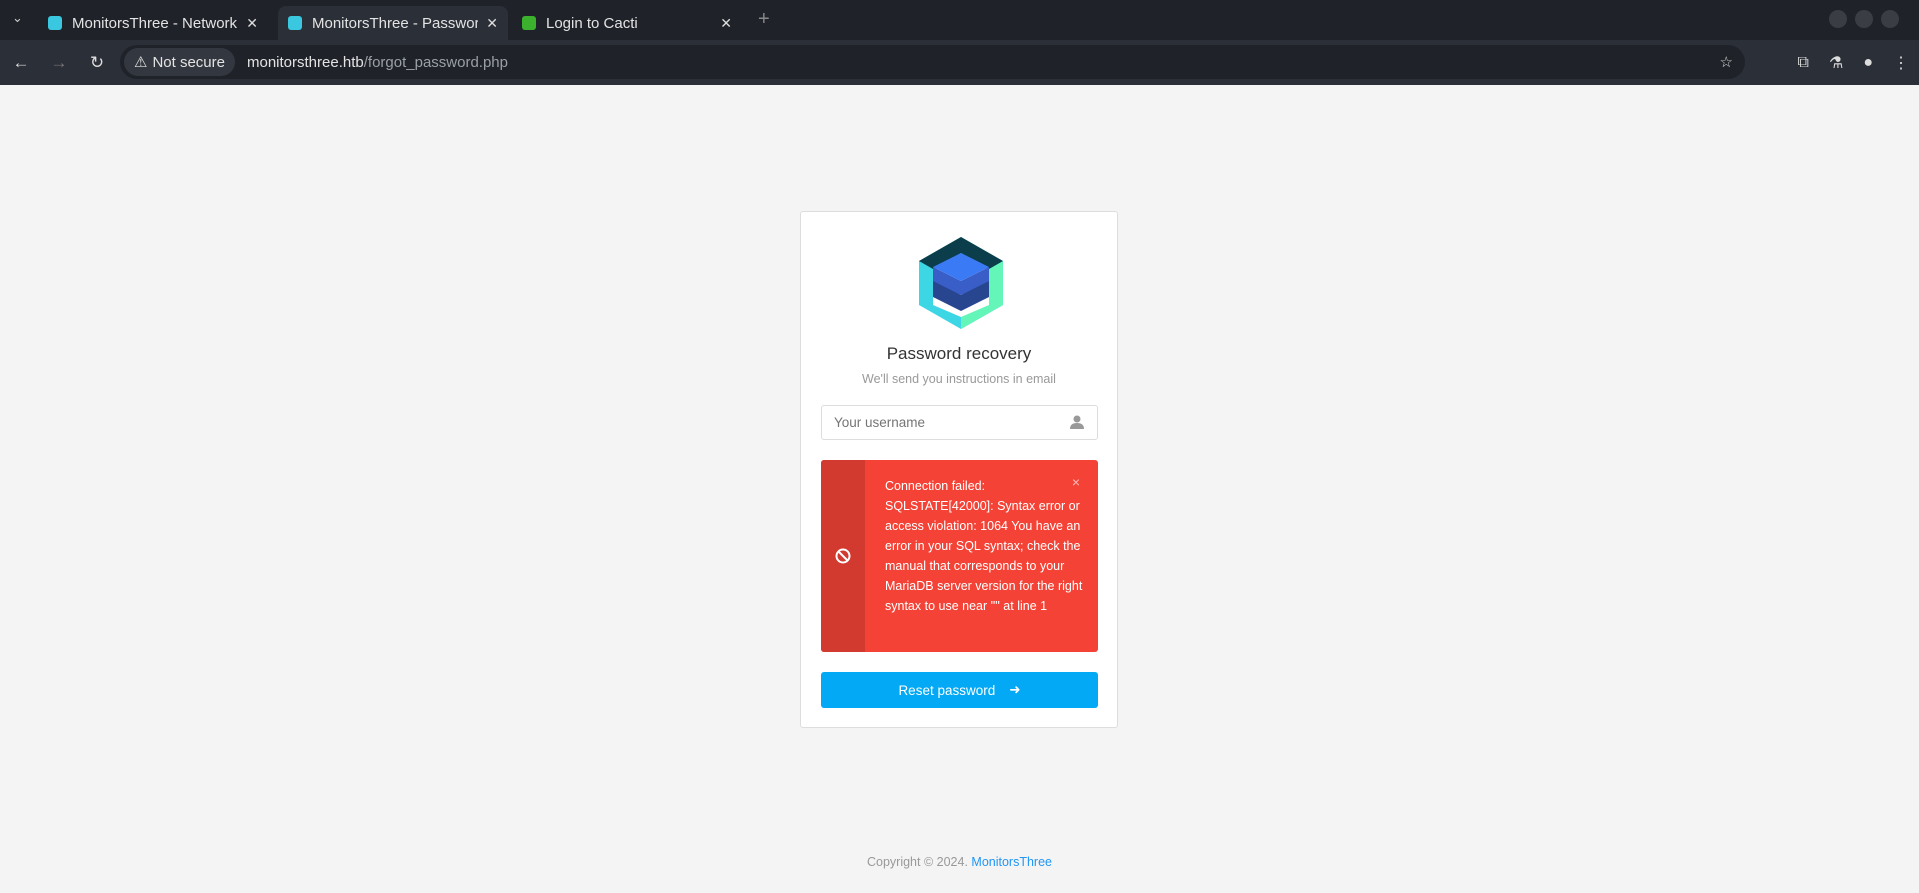 The width and height of the screenshot is (1919, 893). Describe the element at coordinates (97, 63) in the screenshot. I see `reload-icon: ↻` at that location.